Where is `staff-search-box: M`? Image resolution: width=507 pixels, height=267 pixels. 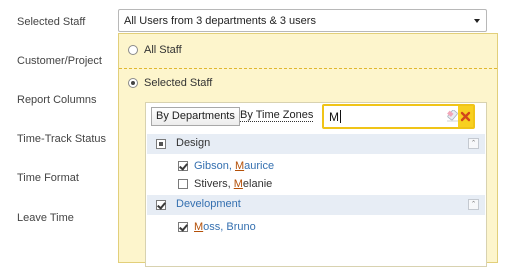 staff-search-box: M is located at coordinates (398, 116).